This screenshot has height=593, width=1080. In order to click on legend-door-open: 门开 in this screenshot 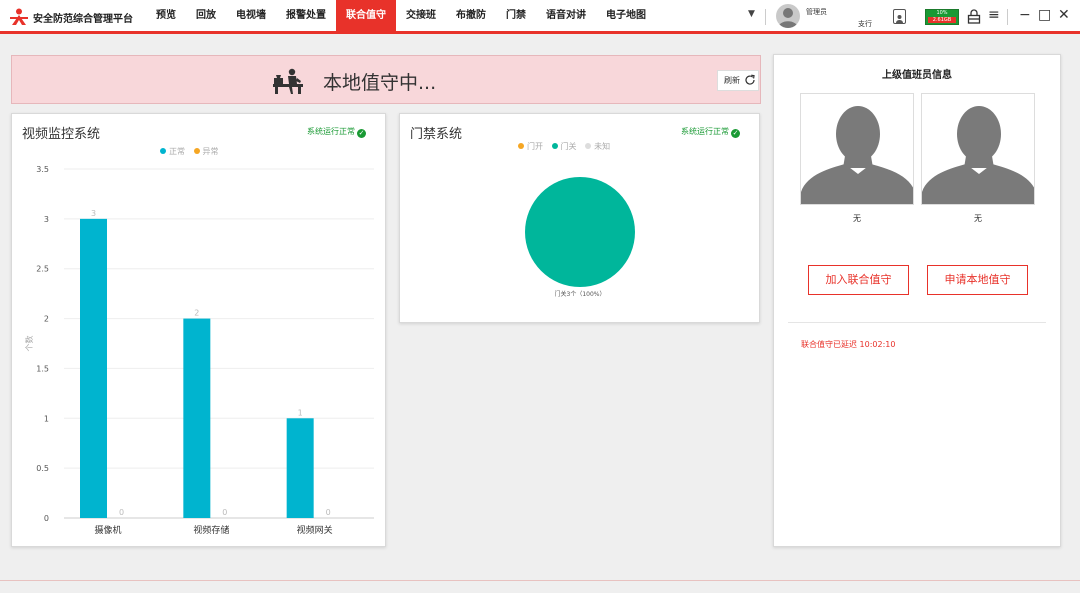, I will do `click(535, 146)`.